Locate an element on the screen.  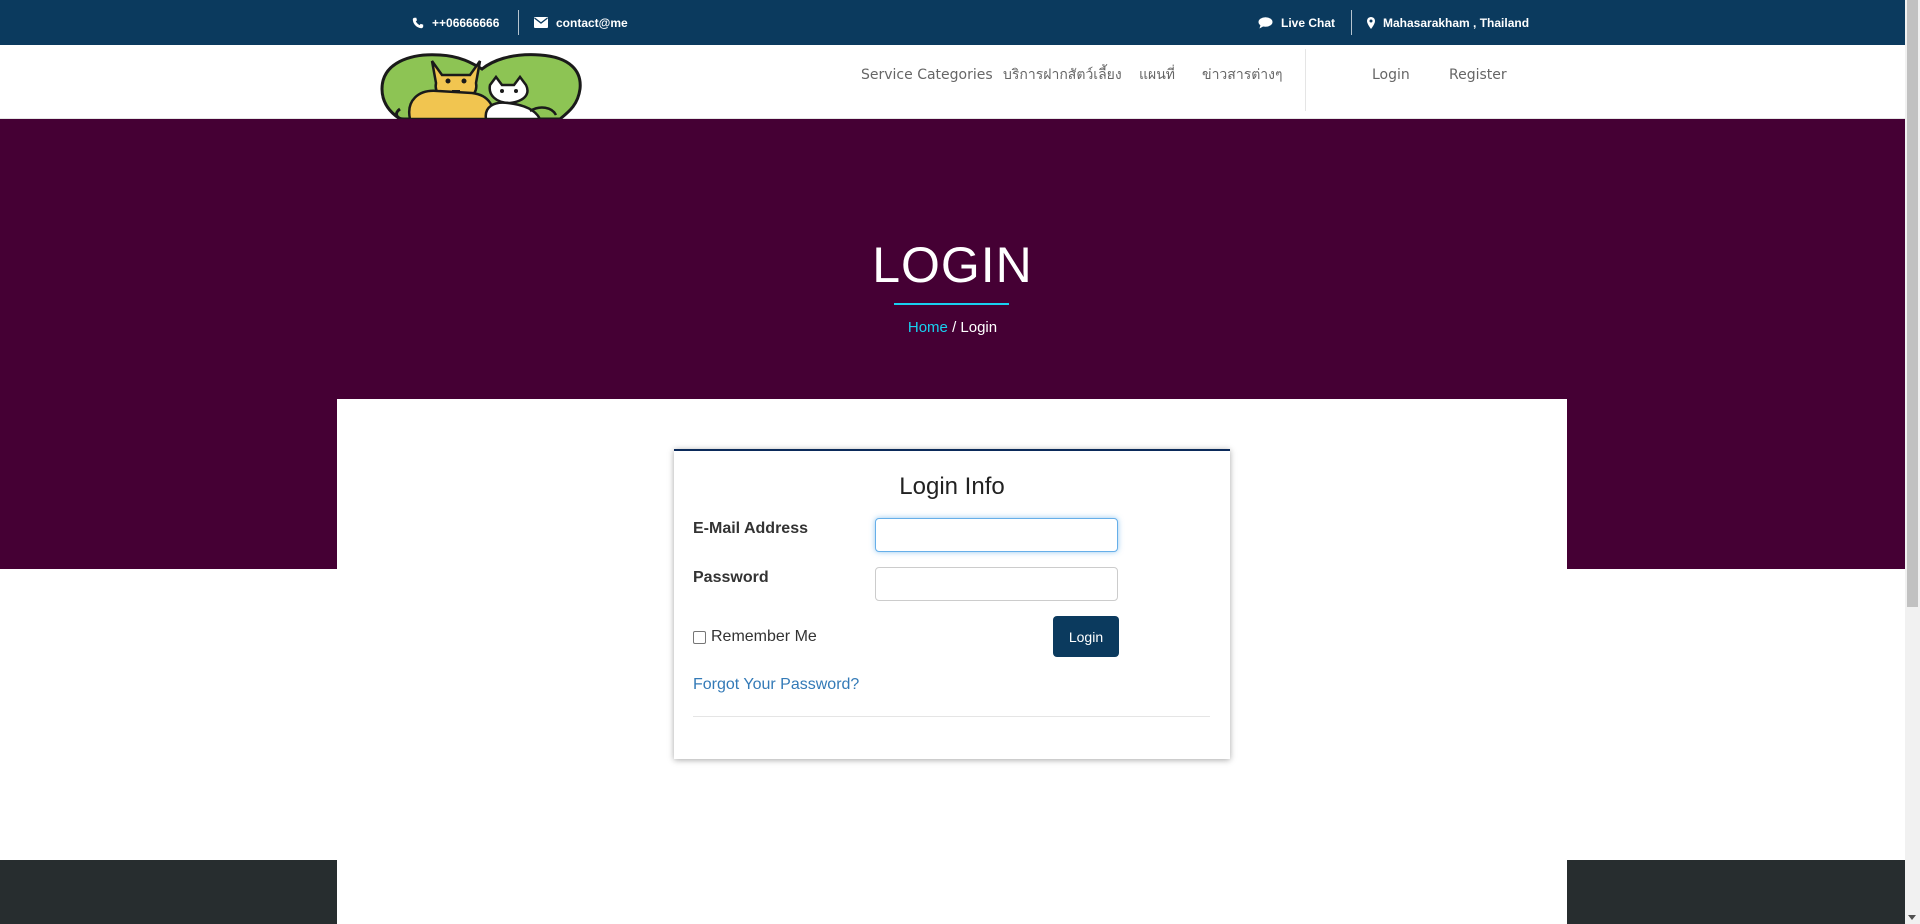
location-text: Mahasarakham , Thailand is located at coordinates (1456, 22).